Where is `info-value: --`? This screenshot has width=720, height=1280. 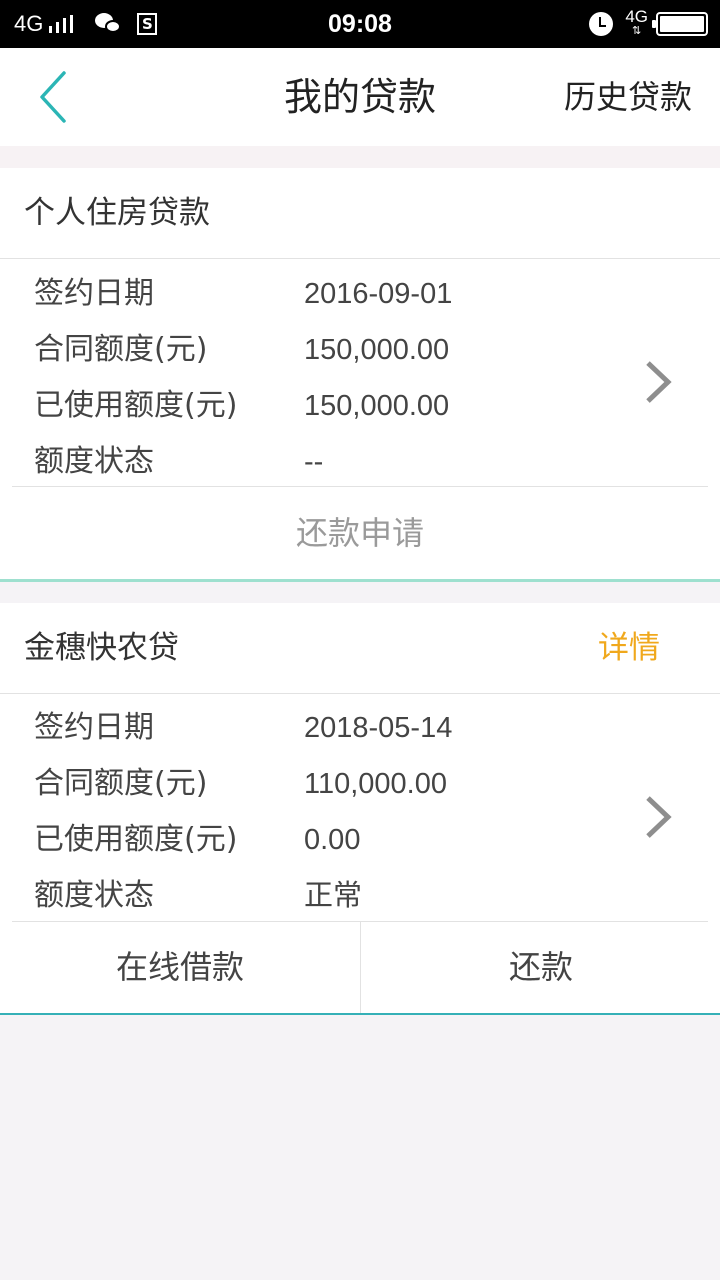
info-value: -- is located at coordinates (314, 462).